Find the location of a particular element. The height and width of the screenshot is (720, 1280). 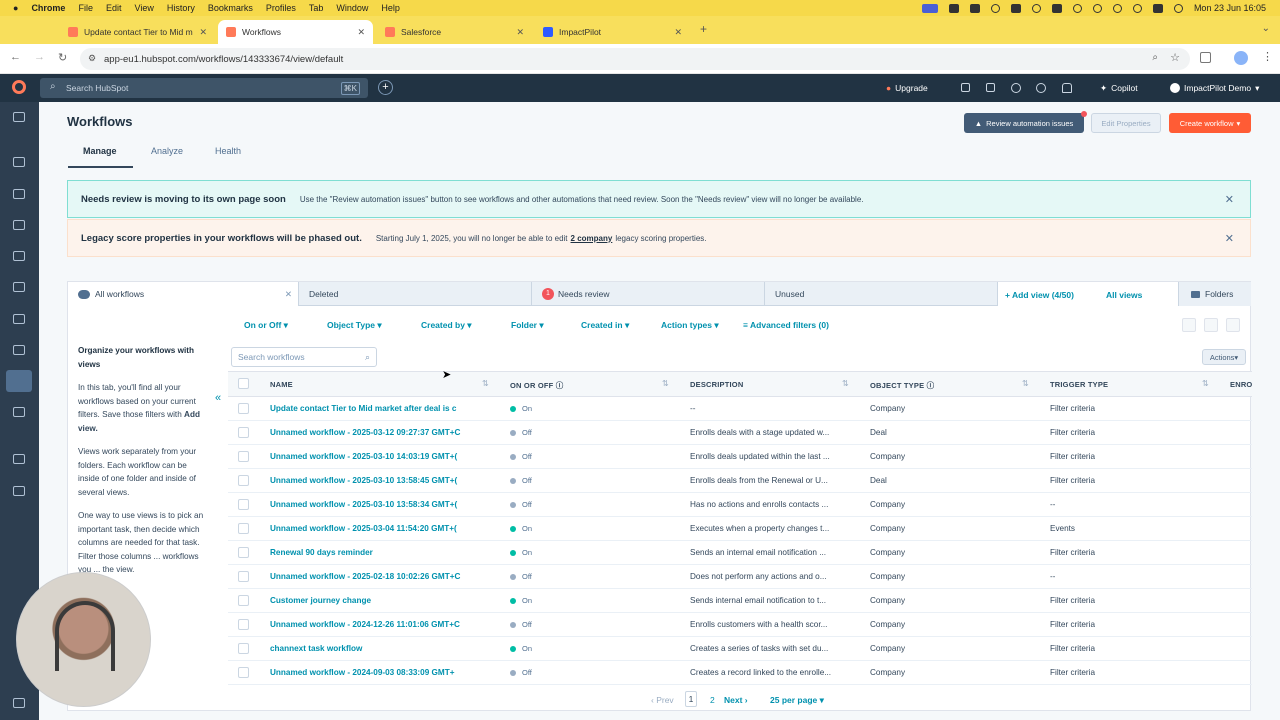

bluetooth-icon is located at coordinates (1036, 8).